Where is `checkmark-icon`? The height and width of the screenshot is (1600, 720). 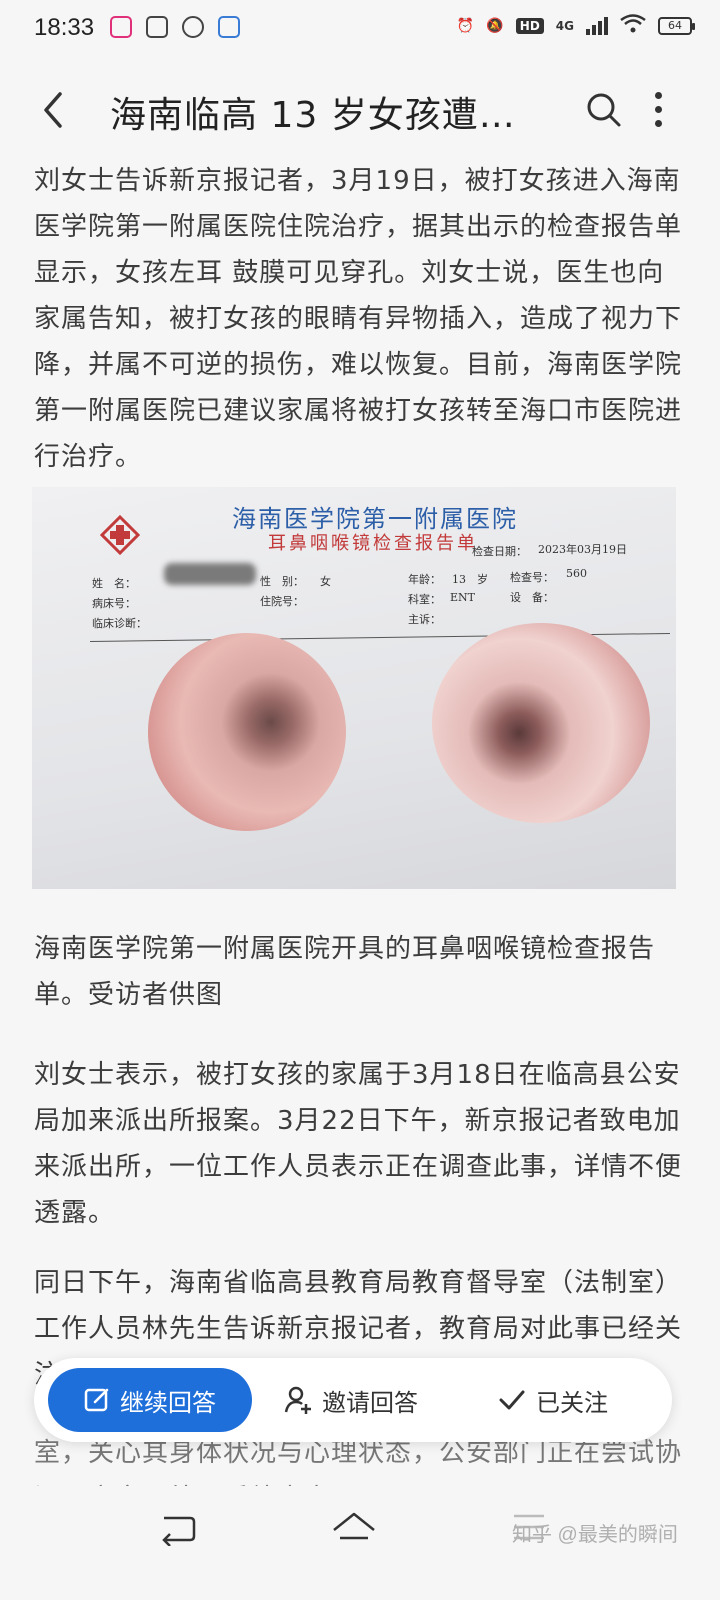 checkmark-icon is located at coordinates (512, 1400).